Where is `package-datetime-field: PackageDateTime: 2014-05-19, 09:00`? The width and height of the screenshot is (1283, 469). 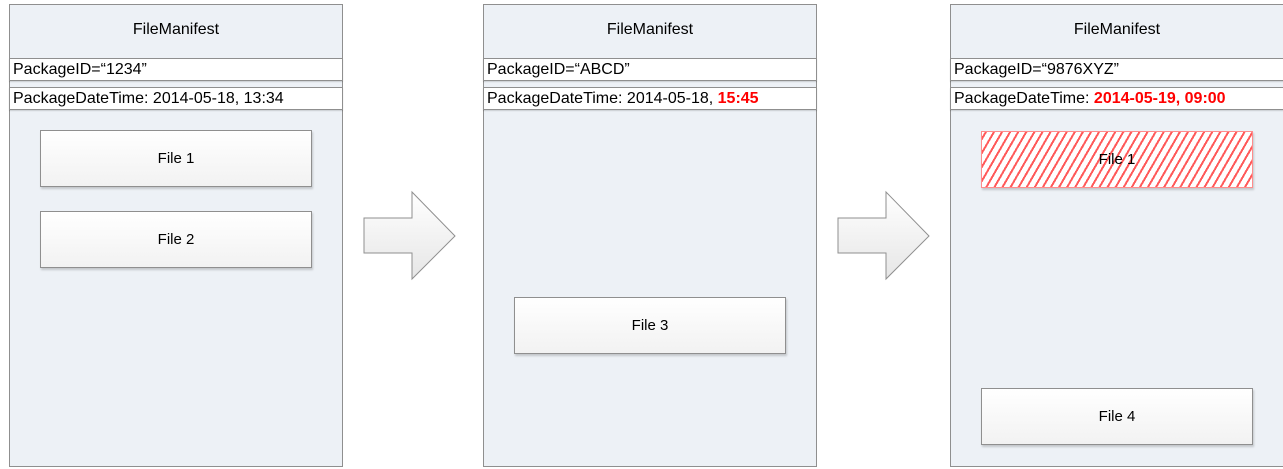 package-datetime-field: PackageDateTime: 2014-05-19, 09:00 is located at coordinates (1116, 98).